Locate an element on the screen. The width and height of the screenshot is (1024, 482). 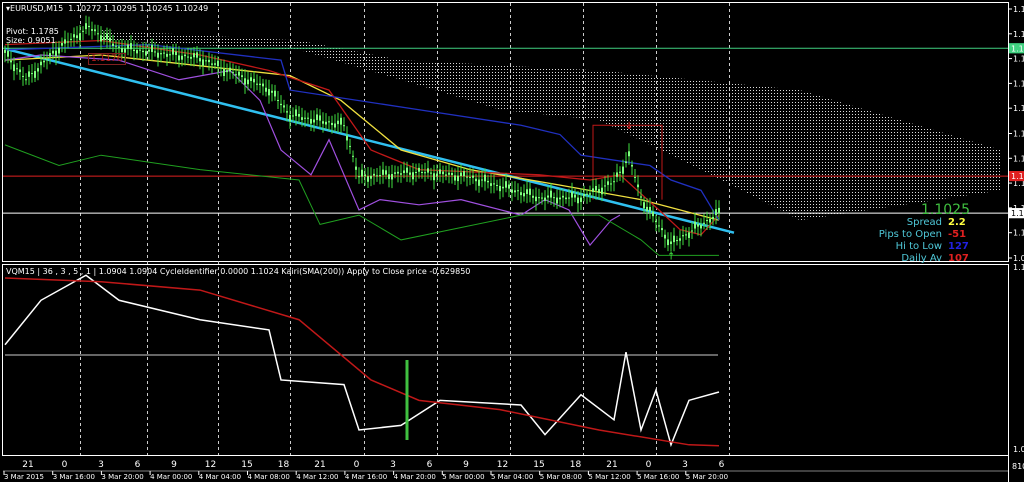
oscillator-axis-label: 1.1099 is located at coordinates (1018, 267).